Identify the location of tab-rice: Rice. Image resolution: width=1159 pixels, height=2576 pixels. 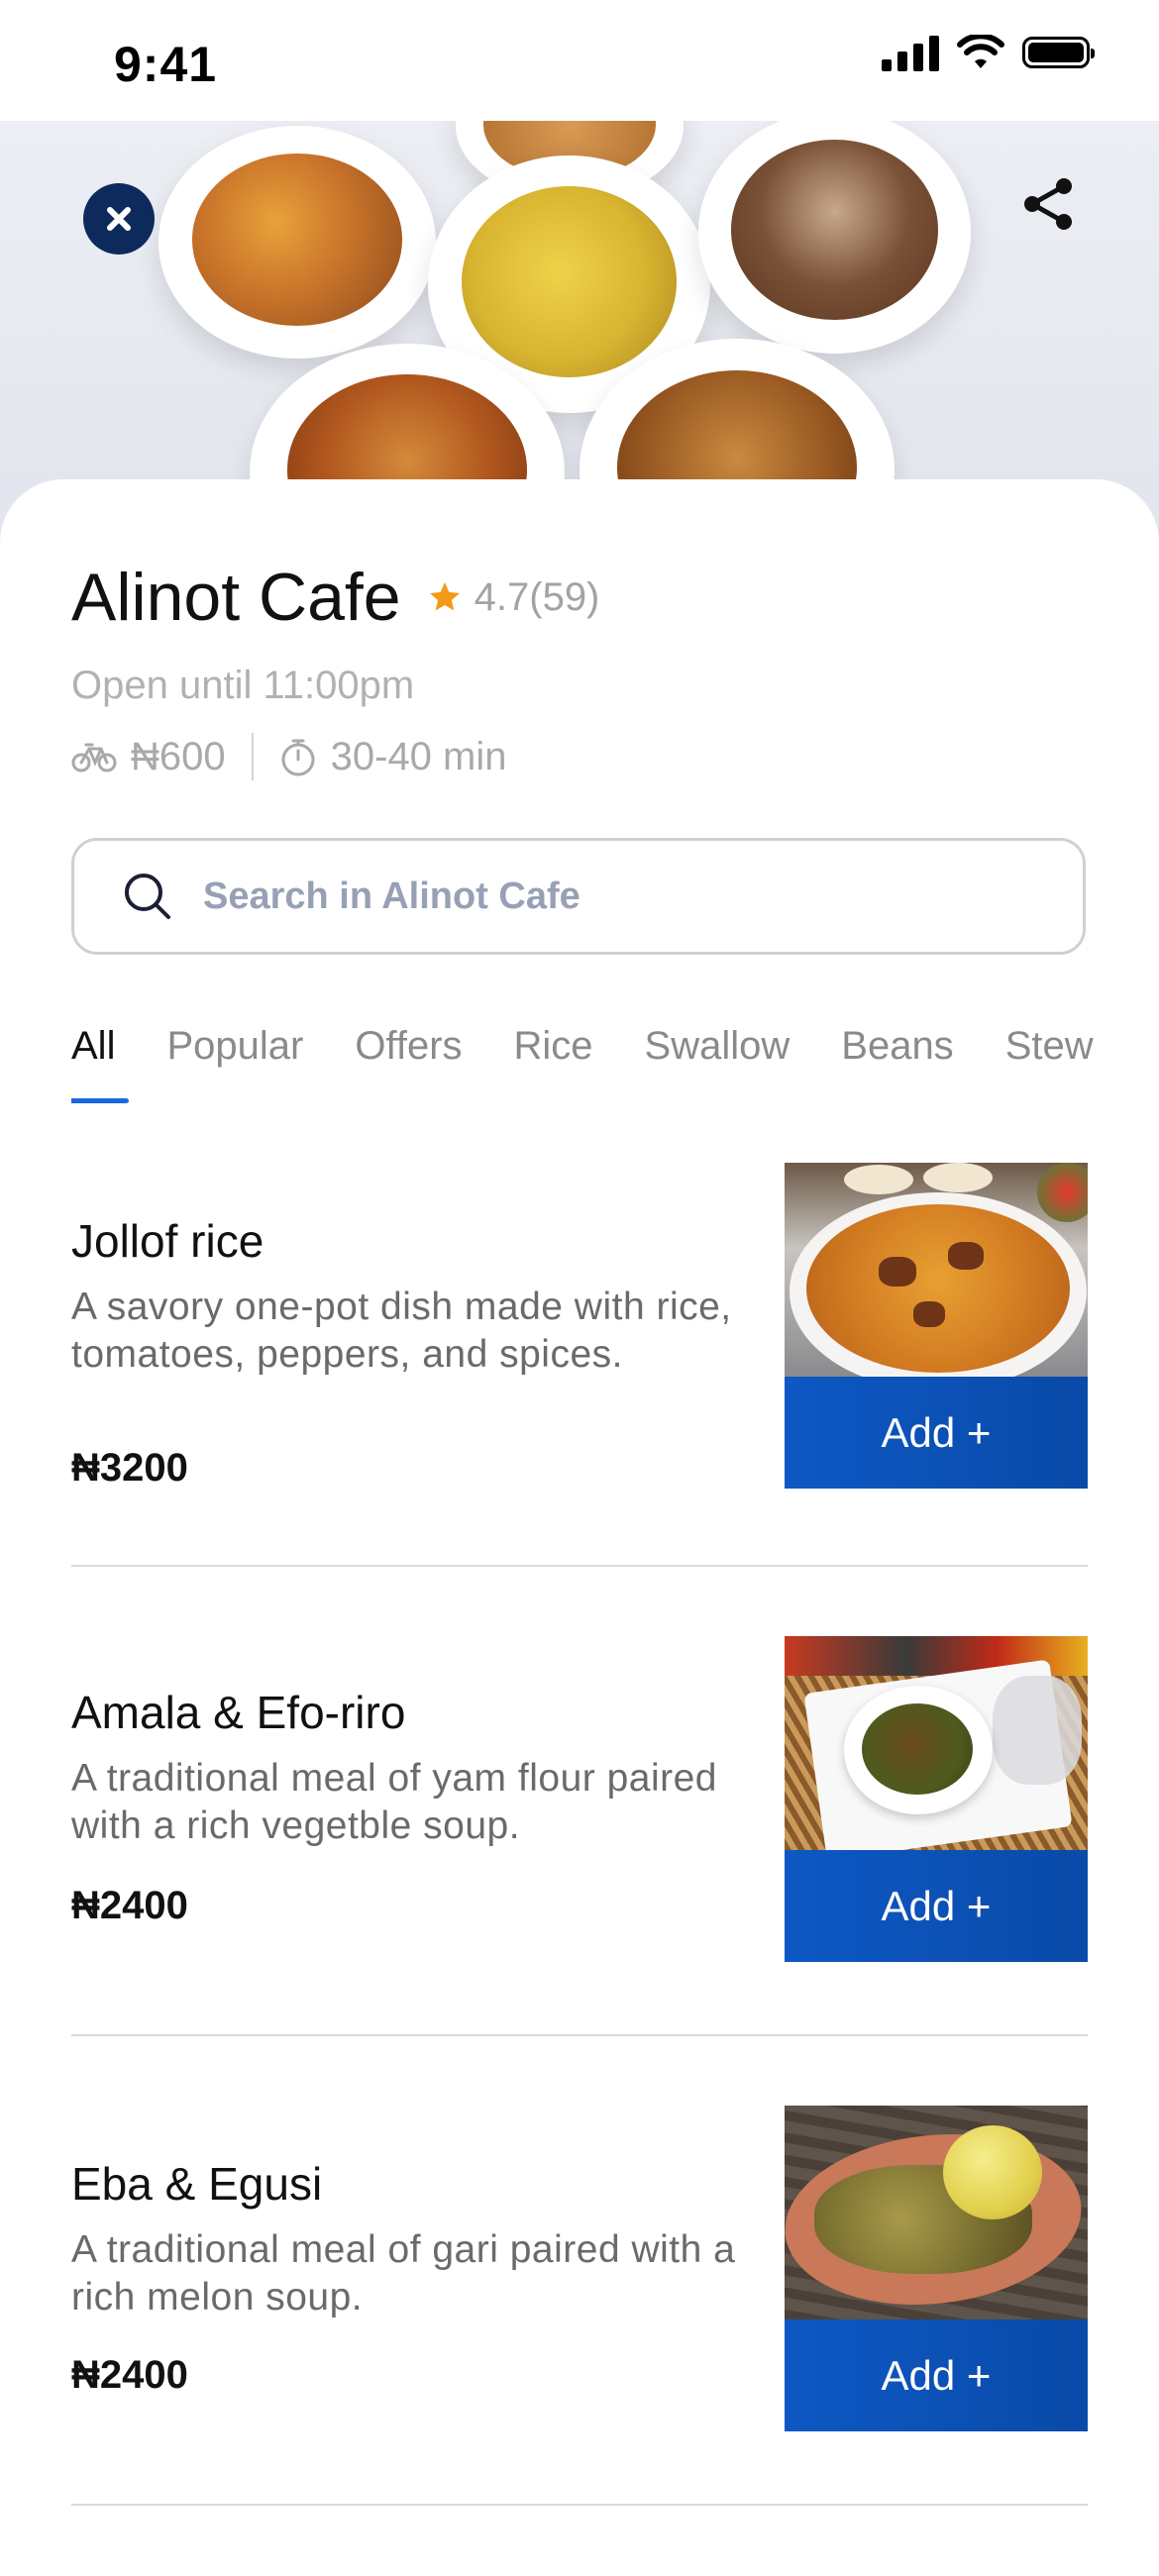
(553, 1063).